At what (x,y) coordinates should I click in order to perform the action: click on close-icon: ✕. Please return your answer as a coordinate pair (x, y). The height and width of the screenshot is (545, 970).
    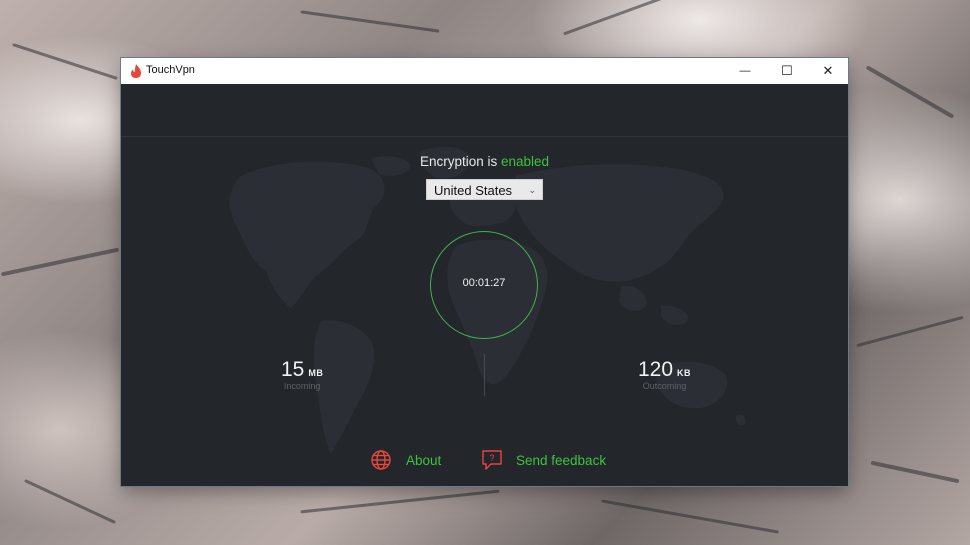
    Looking at the image, I should click on (828, 70).